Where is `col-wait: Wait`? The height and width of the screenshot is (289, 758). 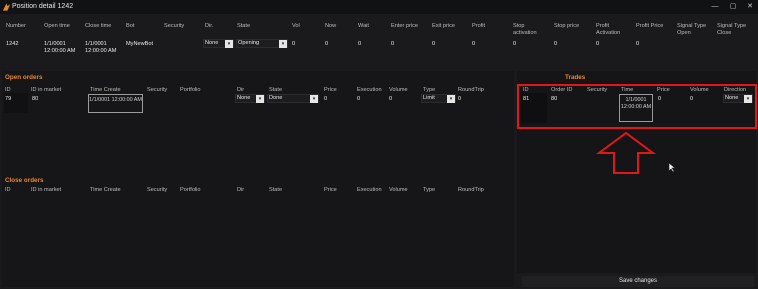 col-wait: Wait is located at coordinates (363, 26).